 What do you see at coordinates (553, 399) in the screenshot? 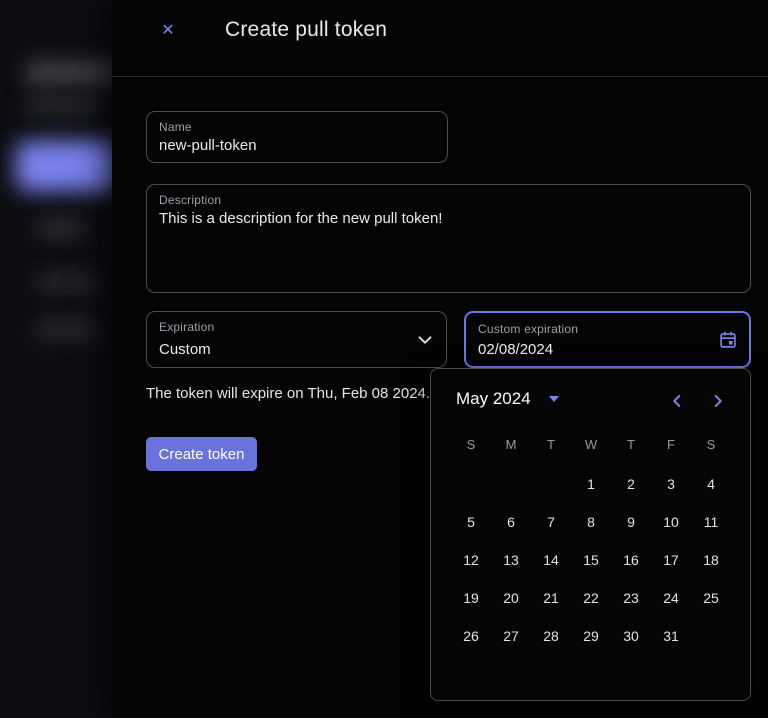
I see `month-dropdown-icon` at bounding box center [553, 399].